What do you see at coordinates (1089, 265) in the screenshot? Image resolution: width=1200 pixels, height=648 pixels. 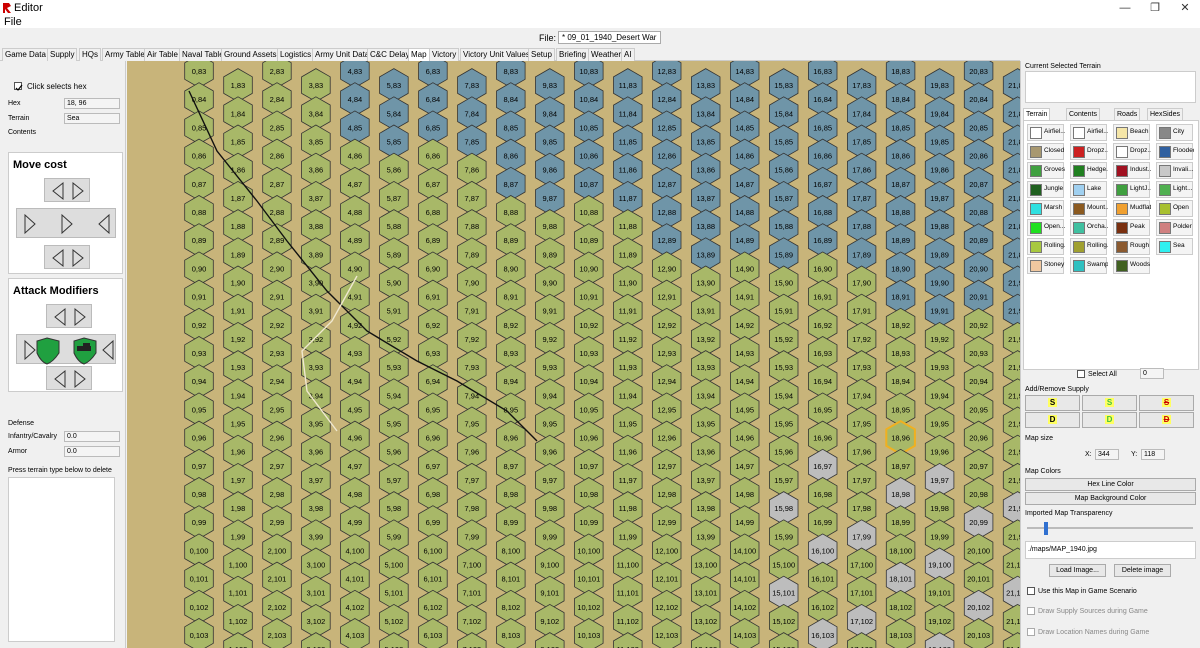 I see `terrain-button-swamp: Swamp` at bounding box center [1089, 265].